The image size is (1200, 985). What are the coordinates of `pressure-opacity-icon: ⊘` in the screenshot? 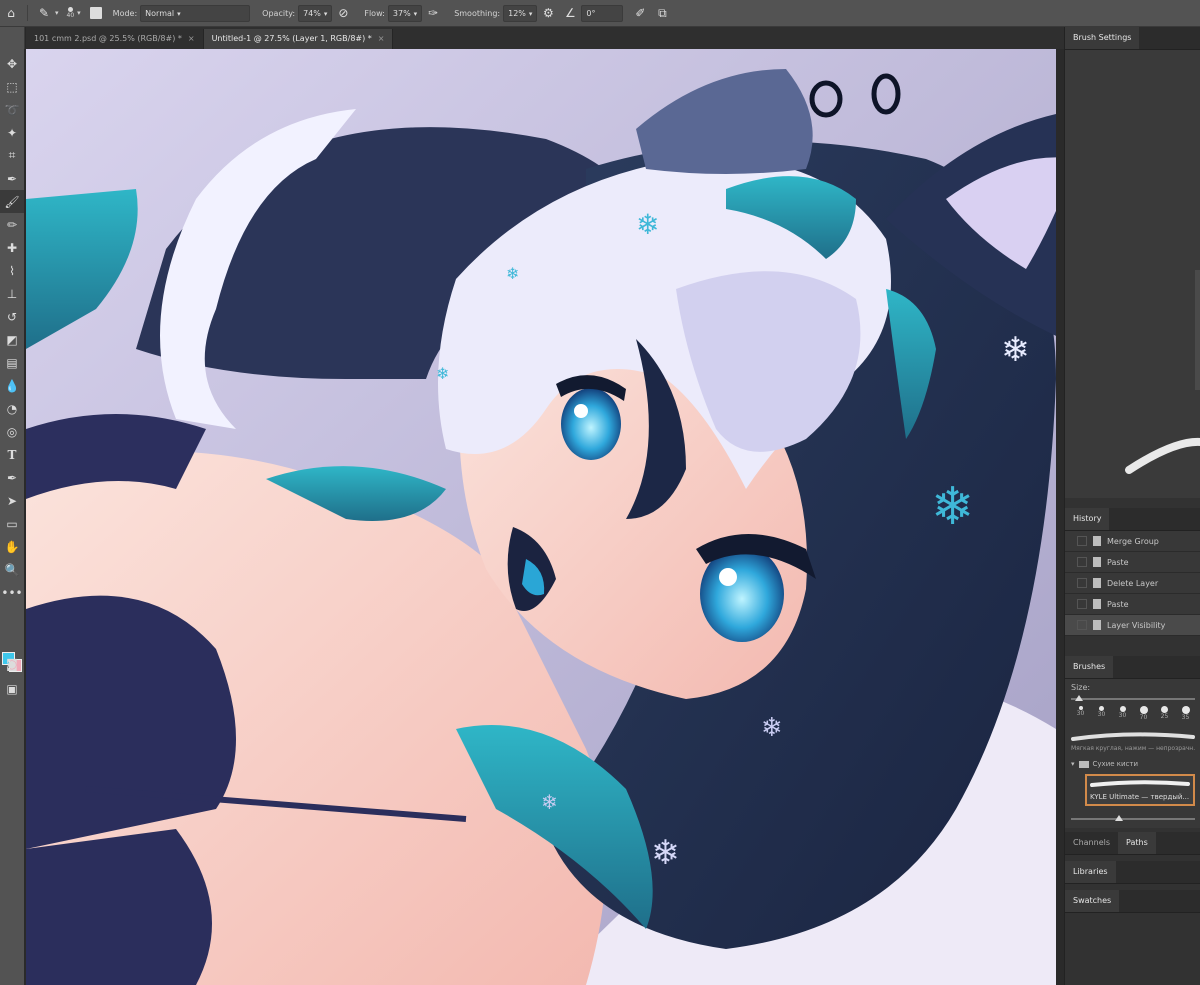 It's located at (343, 13).